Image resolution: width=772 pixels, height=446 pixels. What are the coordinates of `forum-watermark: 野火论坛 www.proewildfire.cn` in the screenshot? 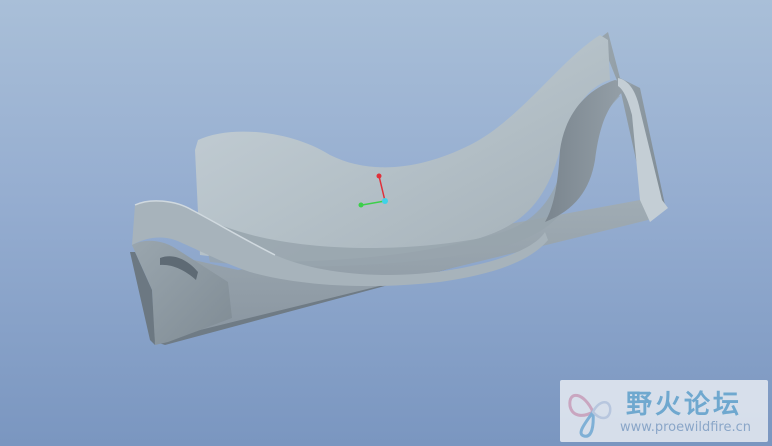 It's located at (664, 411).